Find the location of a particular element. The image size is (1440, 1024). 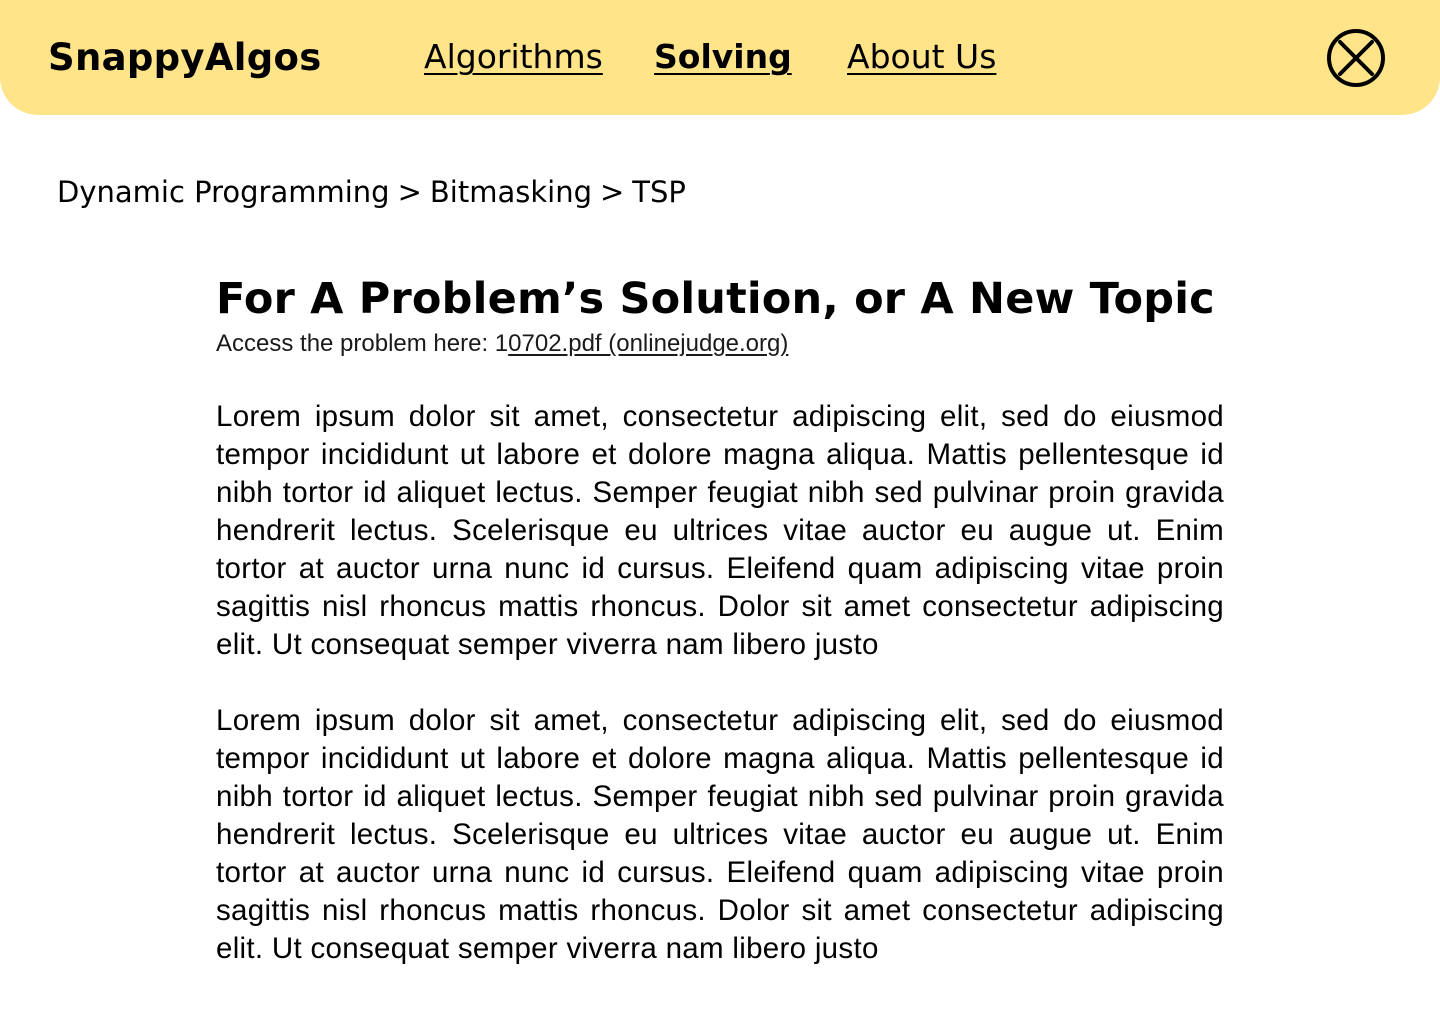

breadcrumb: Dynamic Programming > Bitmasking > TSP is located at coordinates (371, 192).